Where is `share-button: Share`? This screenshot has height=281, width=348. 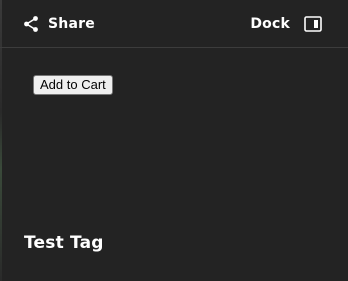
share-button: Share is located at coordinates (58, 24).